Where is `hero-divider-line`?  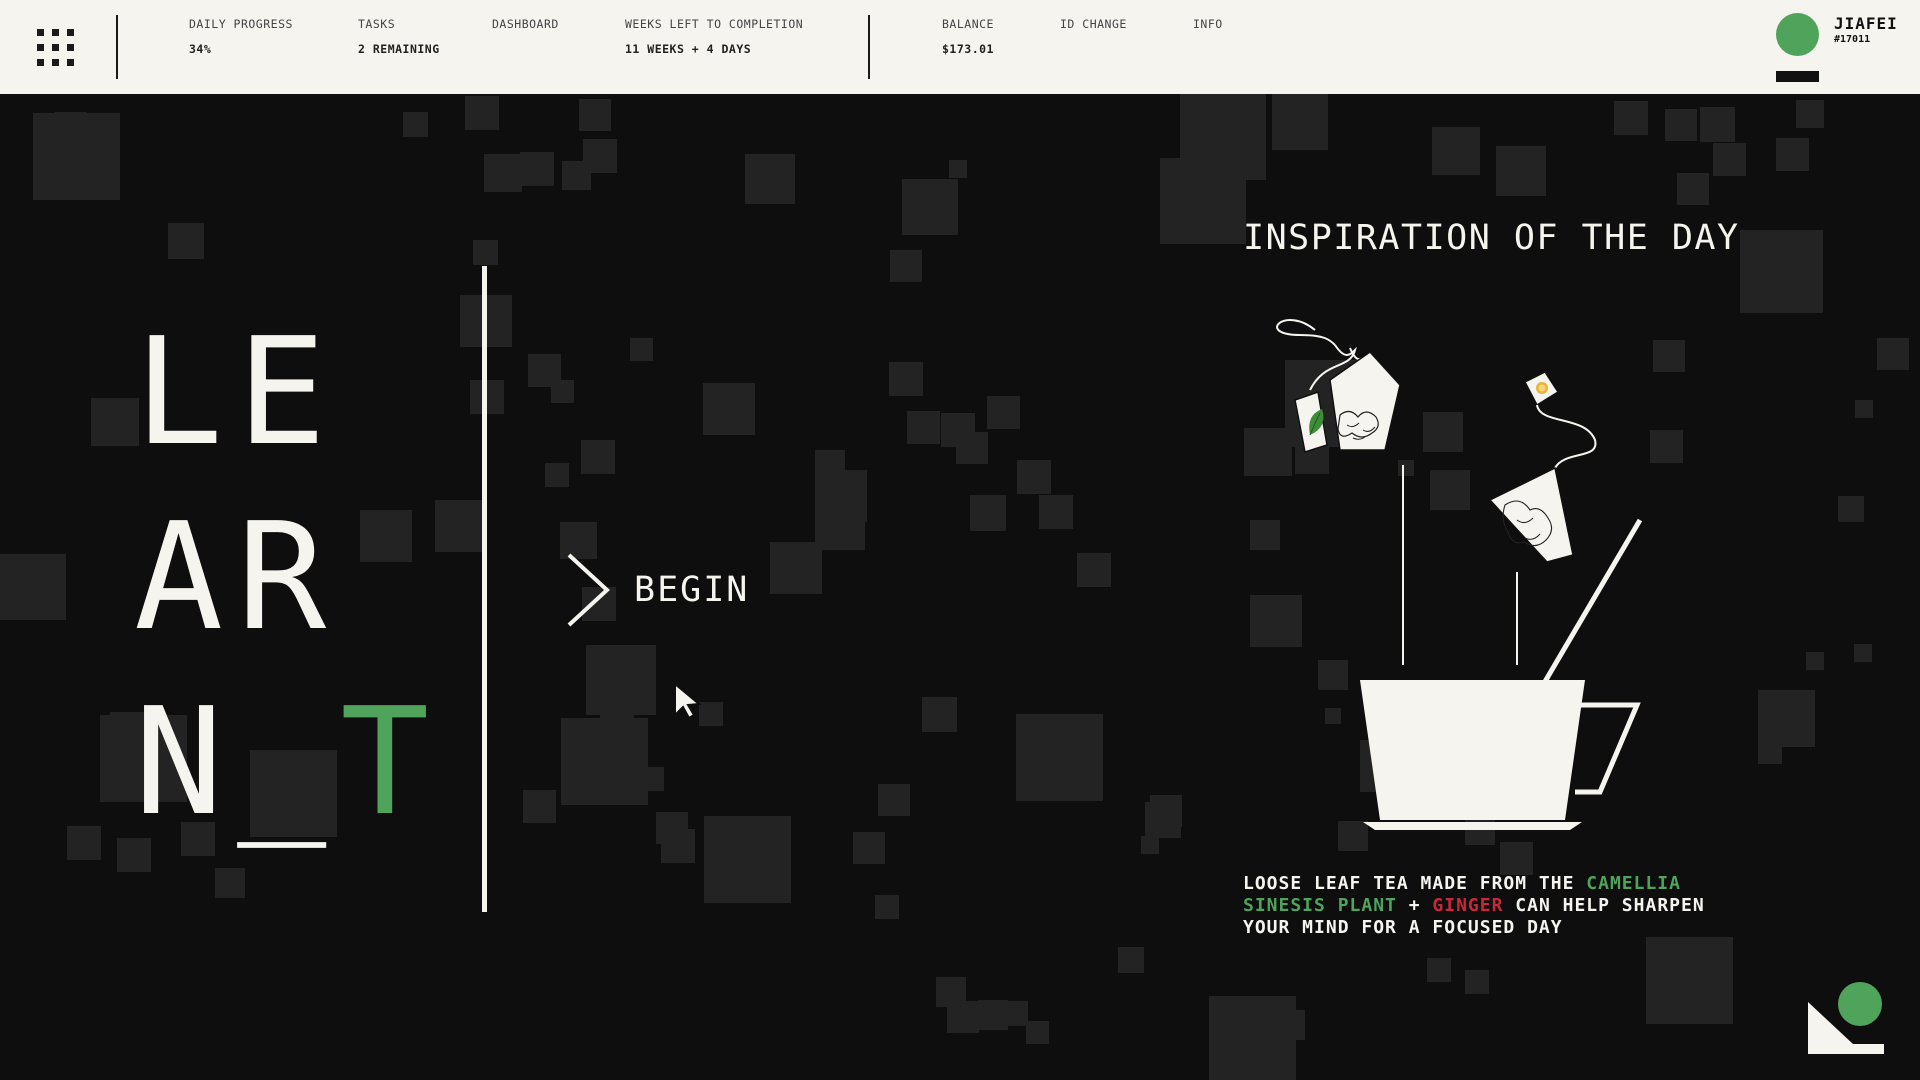 hero-divider-line is located at coordinates (484, 589).